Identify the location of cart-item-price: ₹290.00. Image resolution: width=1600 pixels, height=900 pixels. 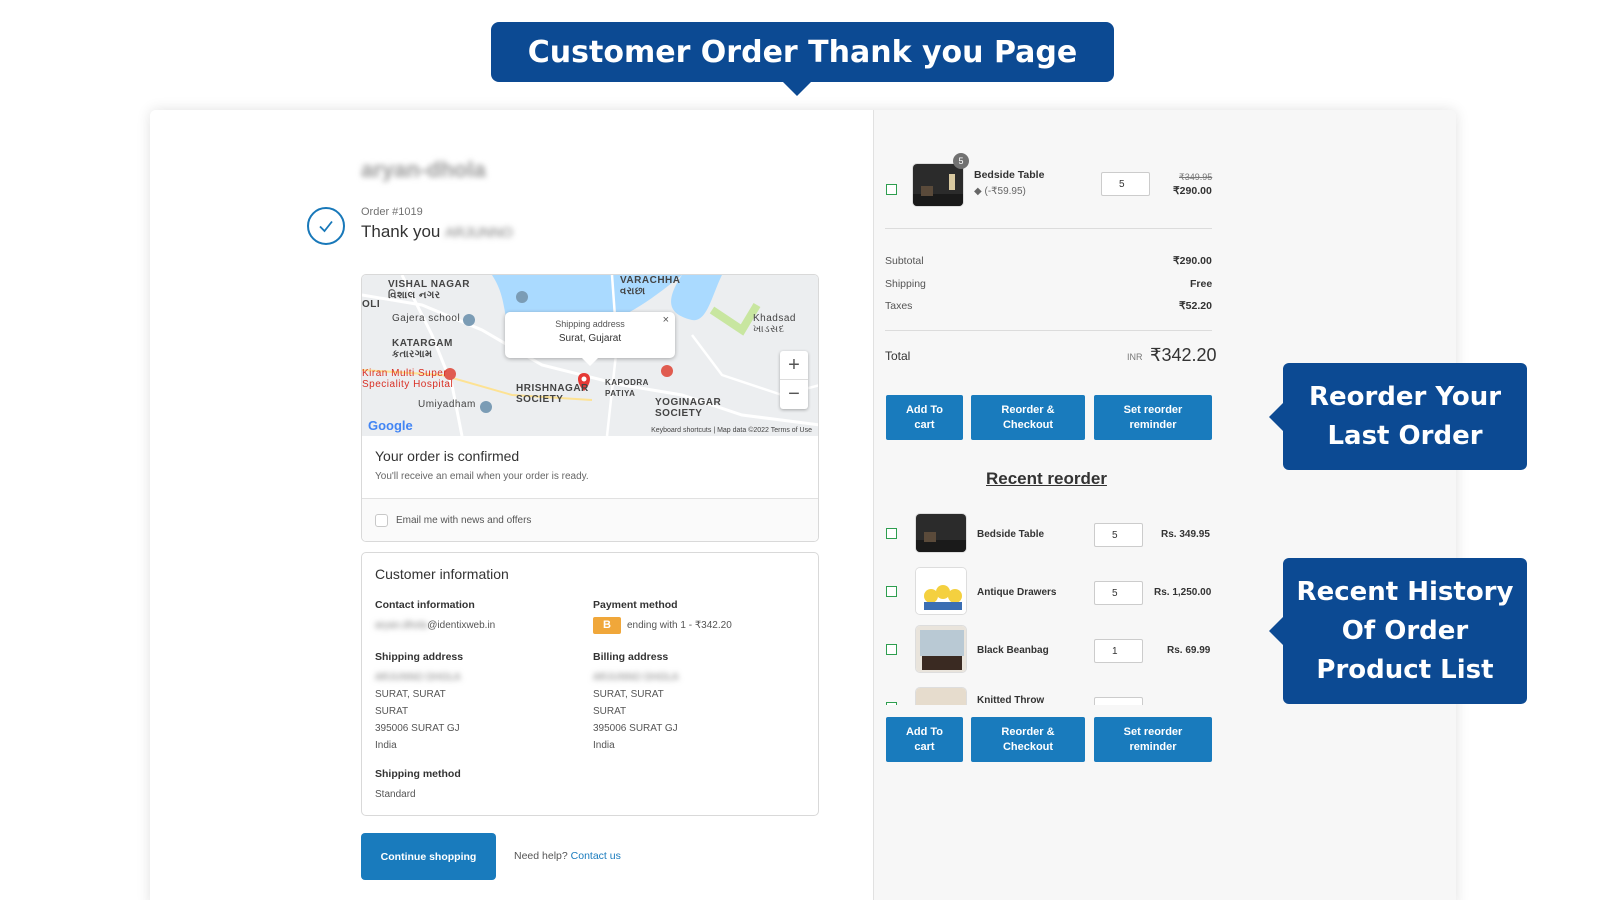
(1192, 191).